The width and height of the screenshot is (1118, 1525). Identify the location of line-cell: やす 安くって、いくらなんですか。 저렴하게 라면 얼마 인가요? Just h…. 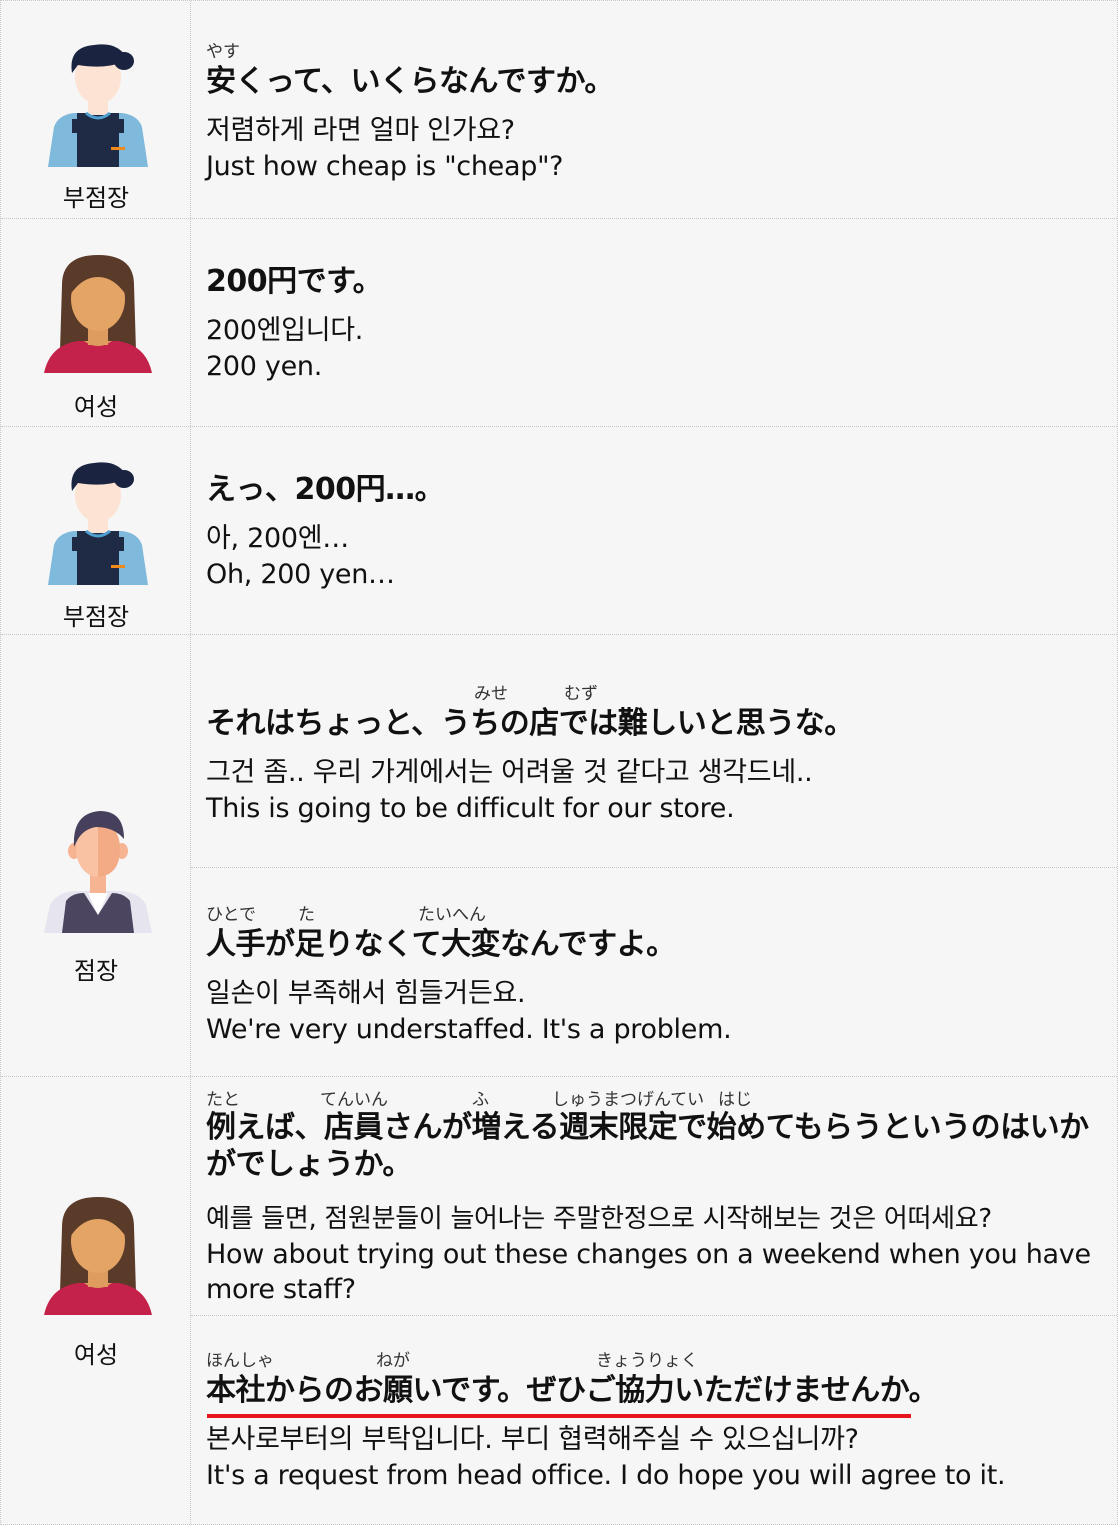
(654, 110).